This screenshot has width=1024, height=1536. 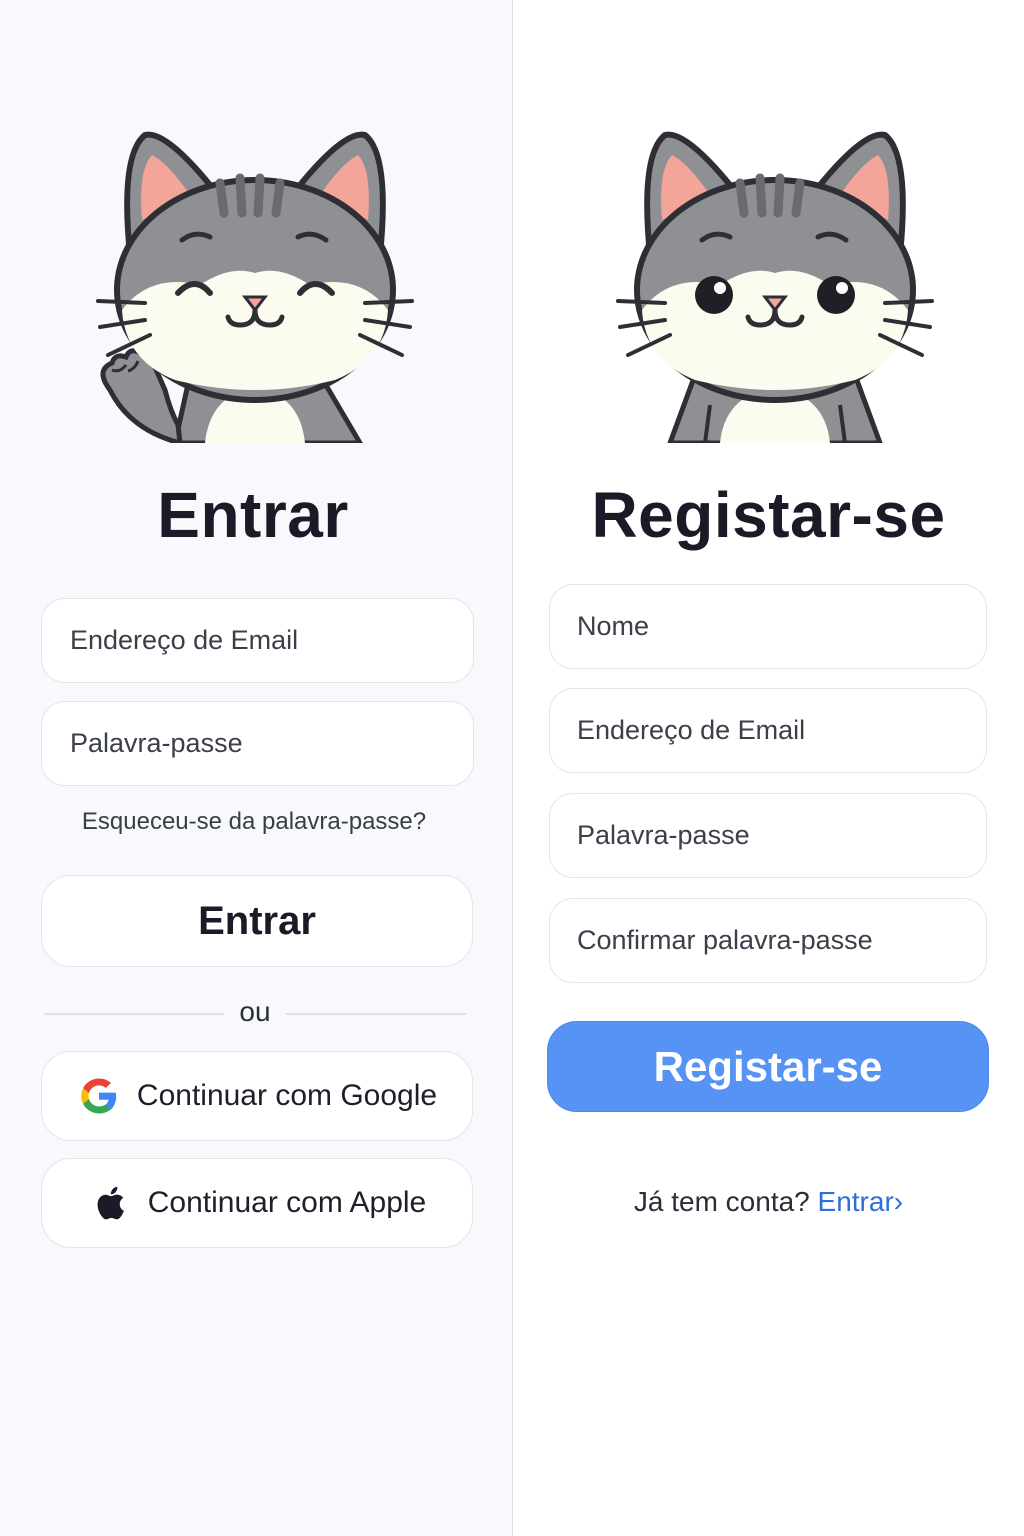 I want to click on apple-label: Continuar com Apple, so click(x=287, y=1202).